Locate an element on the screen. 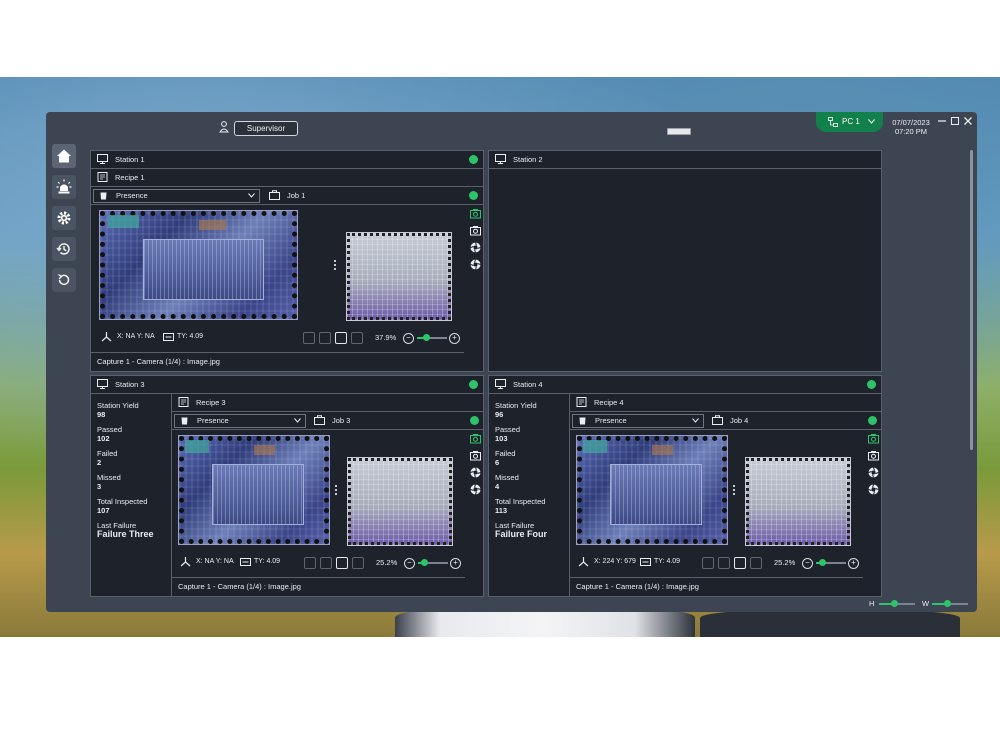 This screenshot has height=750, width=1000. yield-value: 96 is located at coordinates (499, 414).